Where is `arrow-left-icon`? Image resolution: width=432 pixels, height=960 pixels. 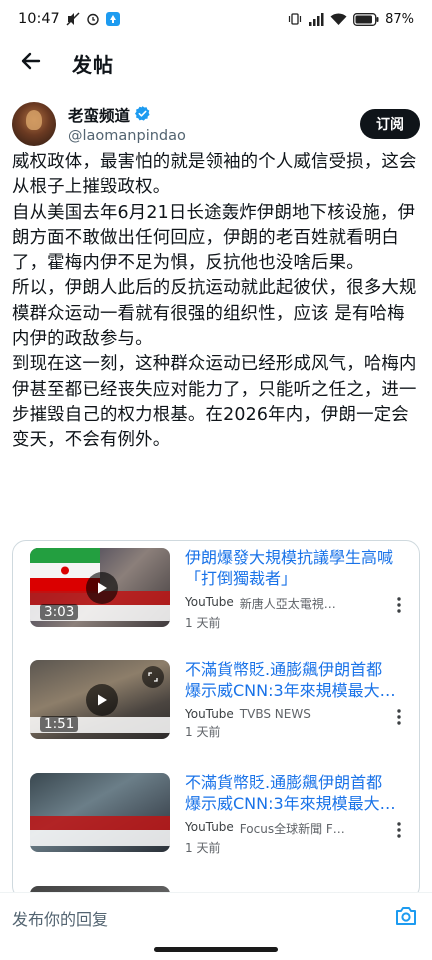 arrow-left-icon is located at coordinates (30, 63).